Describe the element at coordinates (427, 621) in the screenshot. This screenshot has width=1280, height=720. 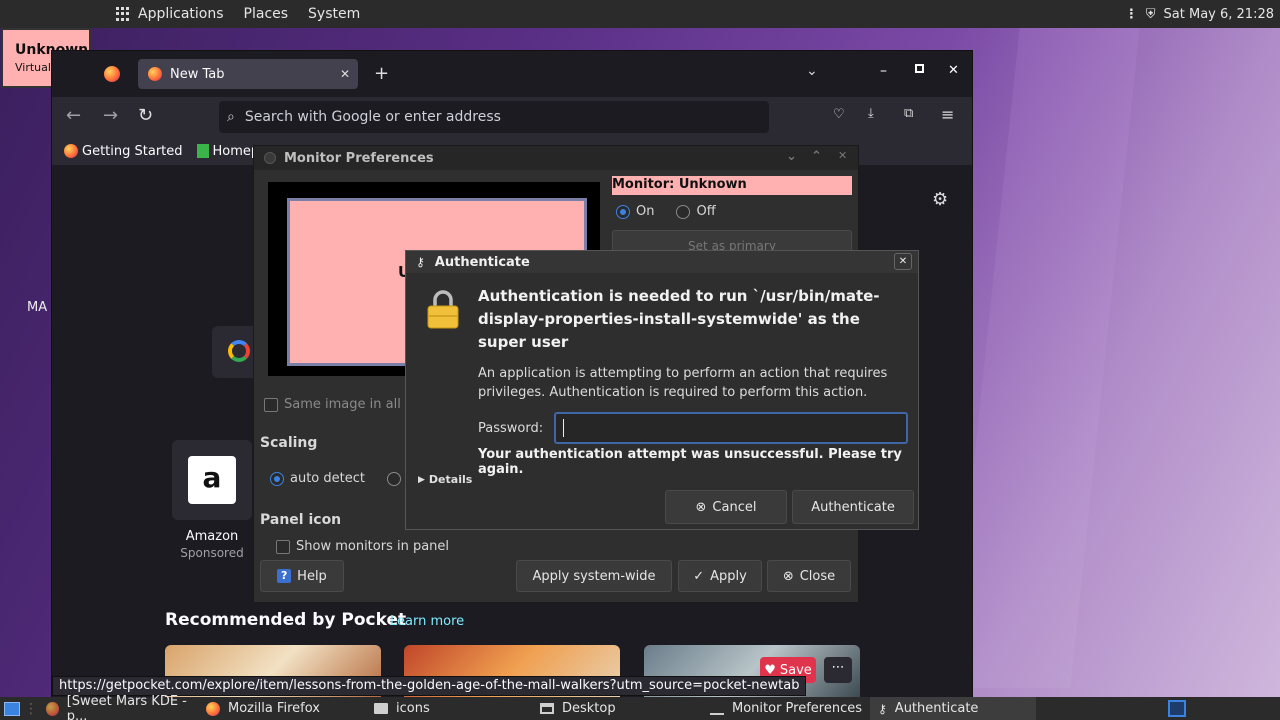
I see `learn-more-link: Learn more` at that location.